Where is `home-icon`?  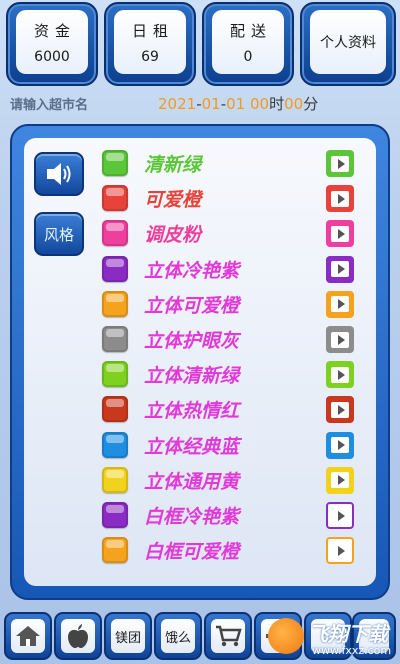
home-icon is located at coordinates (28, 636).